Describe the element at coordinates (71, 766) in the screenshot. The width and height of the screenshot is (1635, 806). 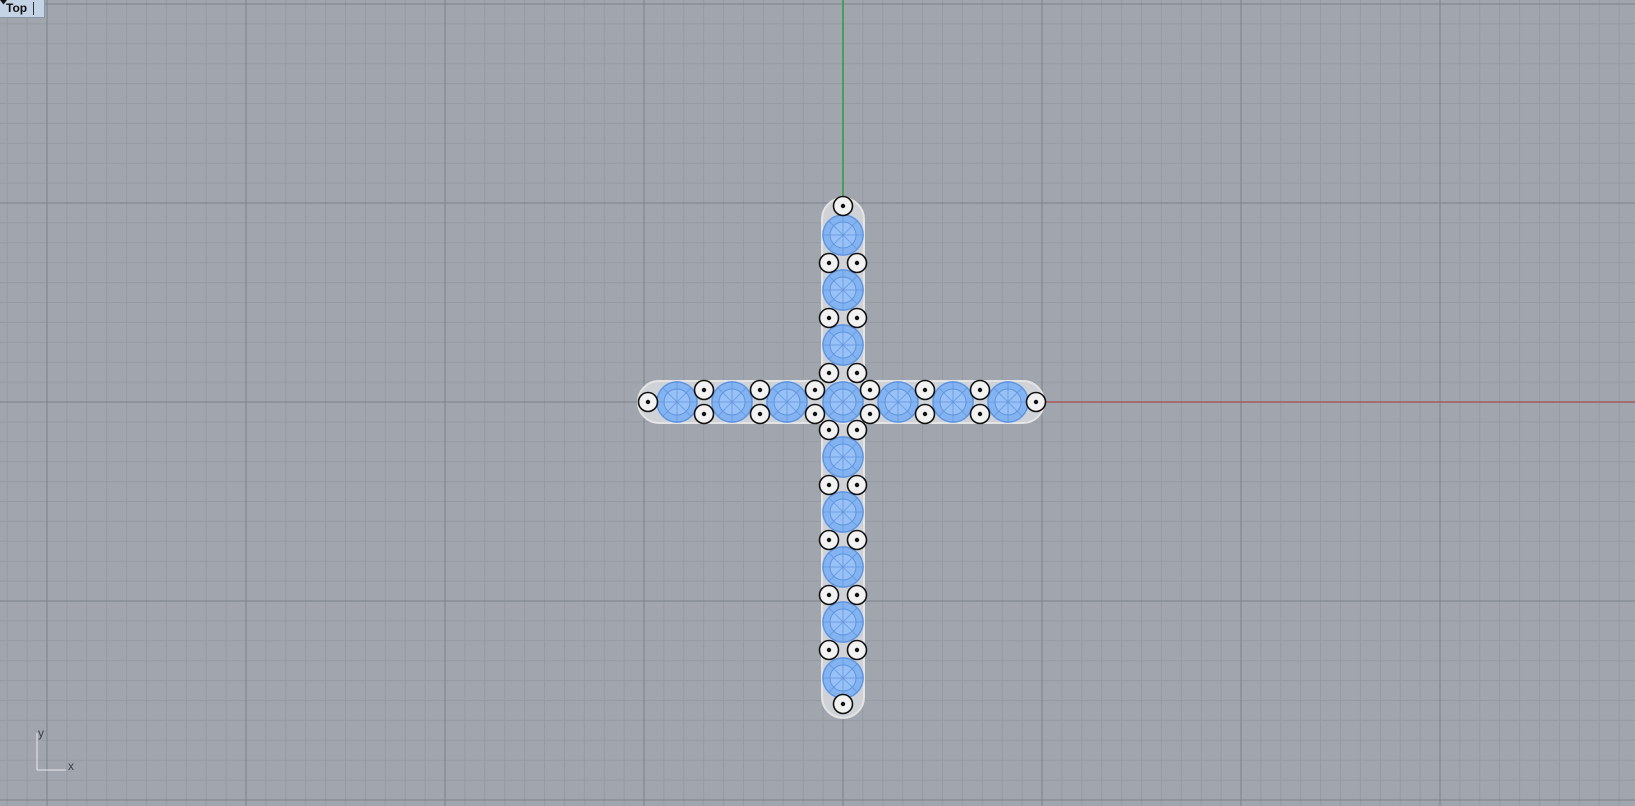
I see `axis-x-label: x` at that location.